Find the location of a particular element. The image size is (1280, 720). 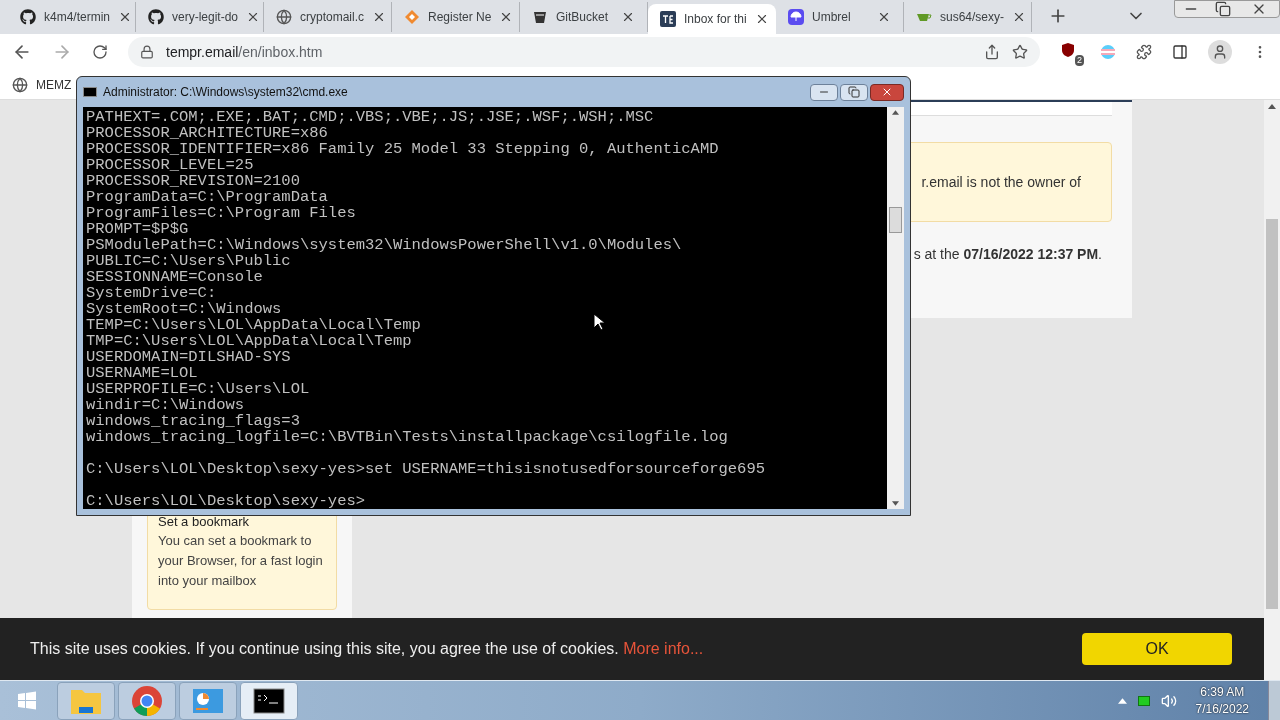

console-line: SystemRoot=C:\Windows is located at coordinates (184, 309).